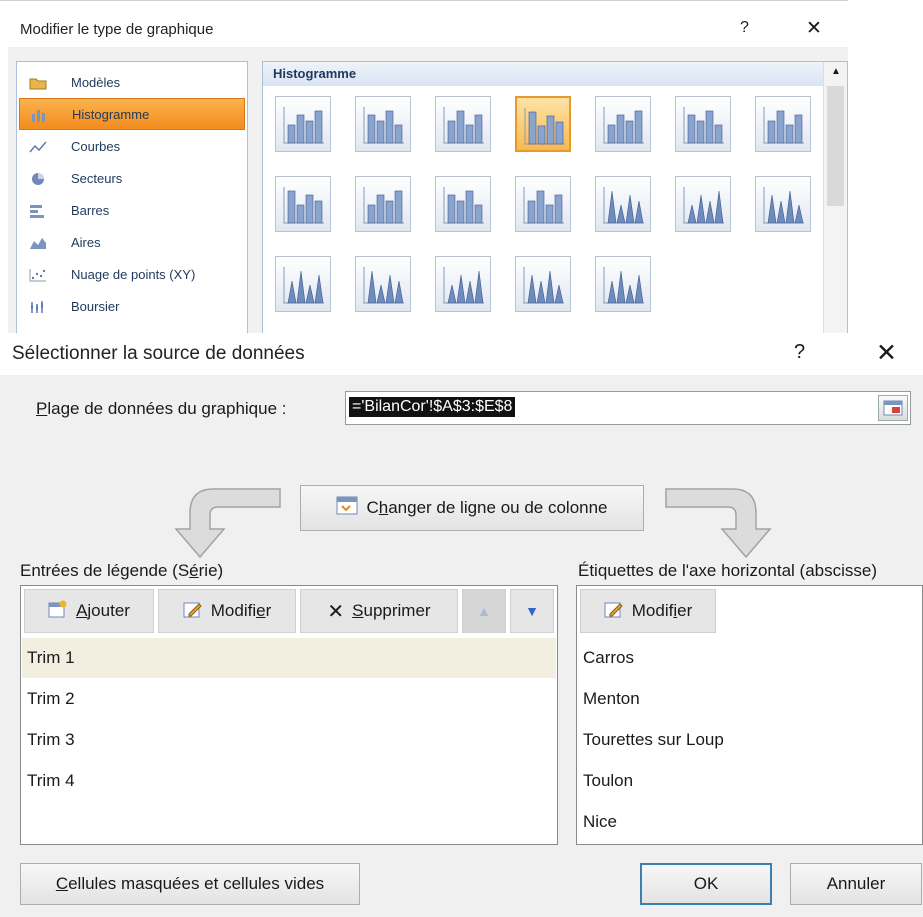 The height and width of the screenshot is (917, 923). What do you see at coordinates (749, 781) in the screenshot?
I see `axis-label-row: Toulon` at bounding box center [749, 781].